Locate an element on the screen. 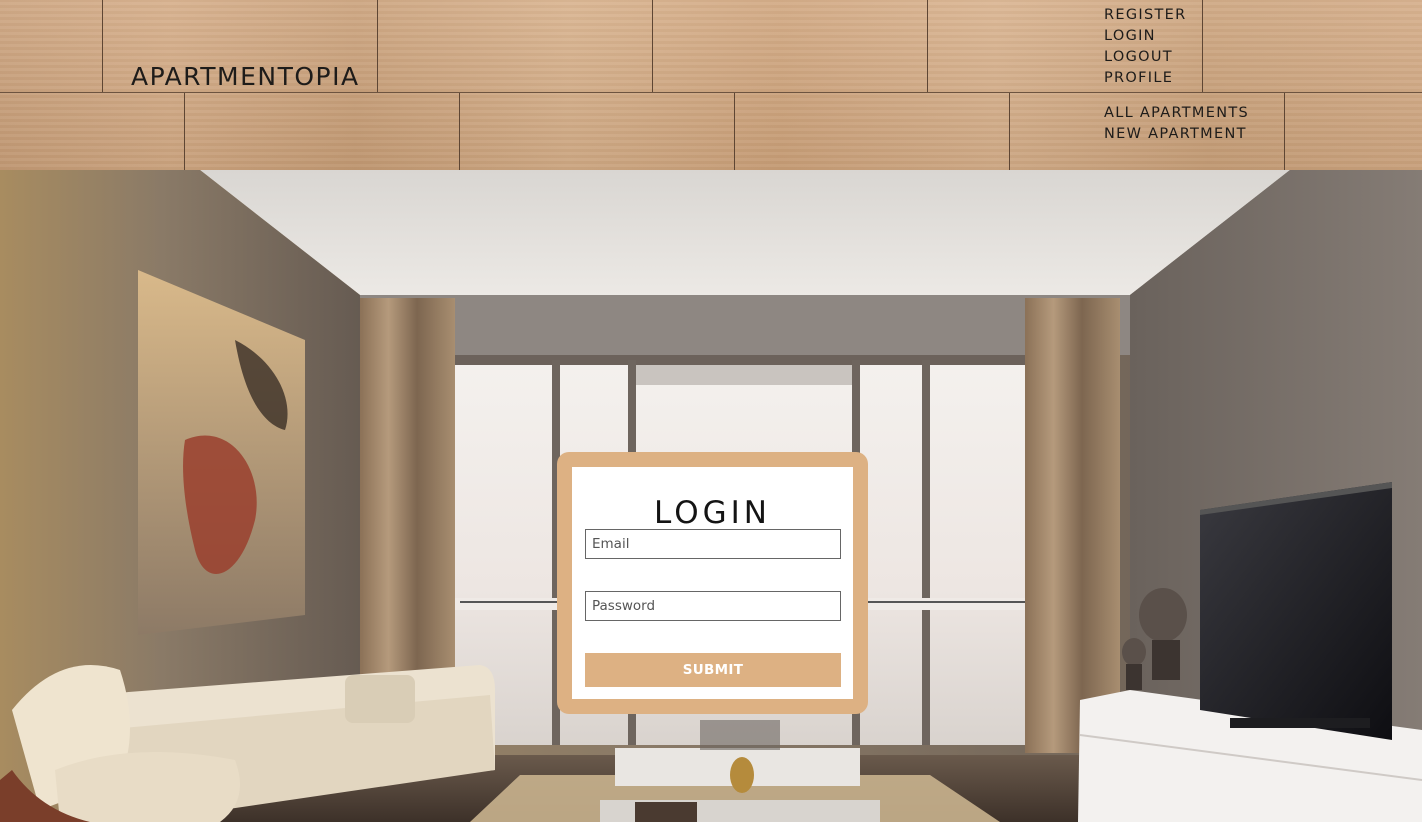 The height and width of the screenshot is (822, 1422). login-form: LOGIN SUBMIT is located at coordinates (712, 583).